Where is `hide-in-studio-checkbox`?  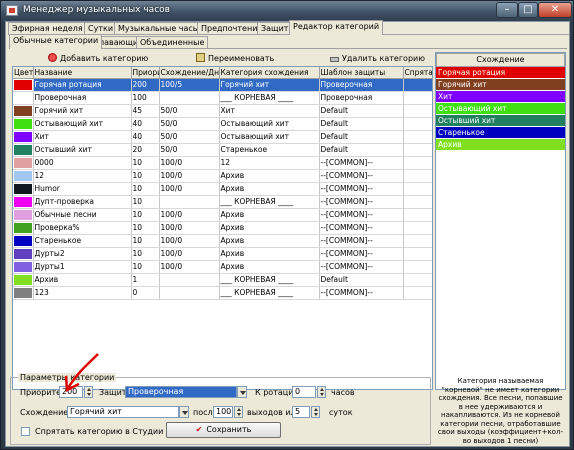
hide-in-studio-checkbox is located at coordinates (25, 431).